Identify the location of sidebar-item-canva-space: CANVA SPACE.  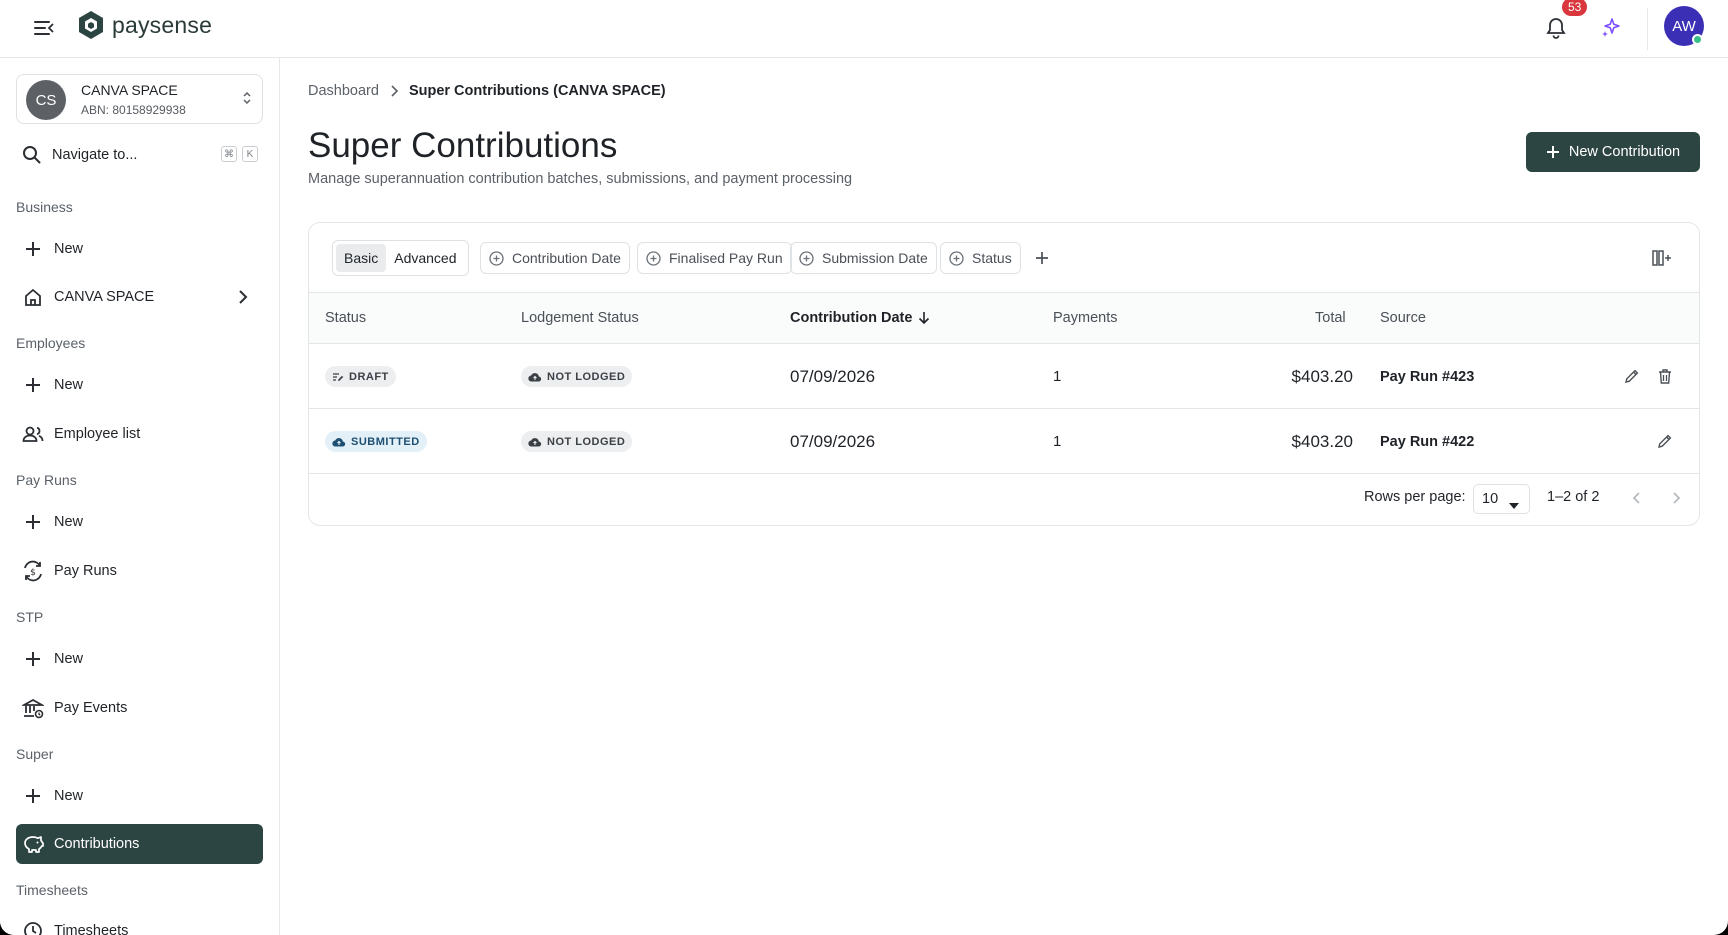
(139, 297).